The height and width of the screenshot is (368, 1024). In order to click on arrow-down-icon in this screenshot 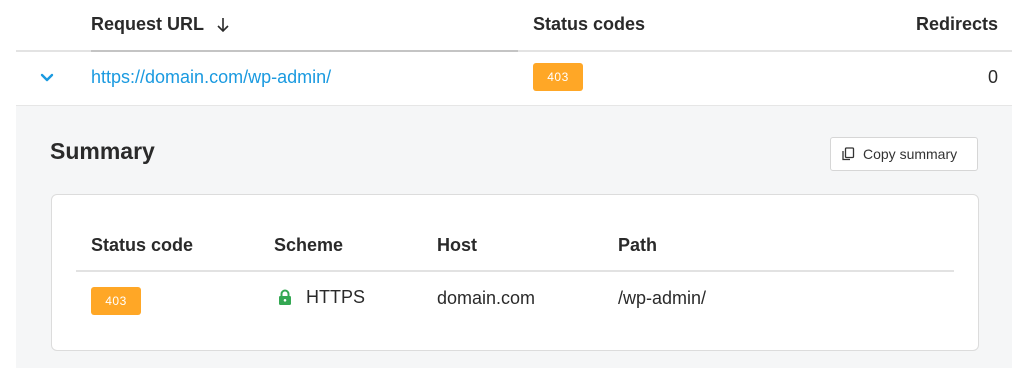, I will do `click(223, 24)`.